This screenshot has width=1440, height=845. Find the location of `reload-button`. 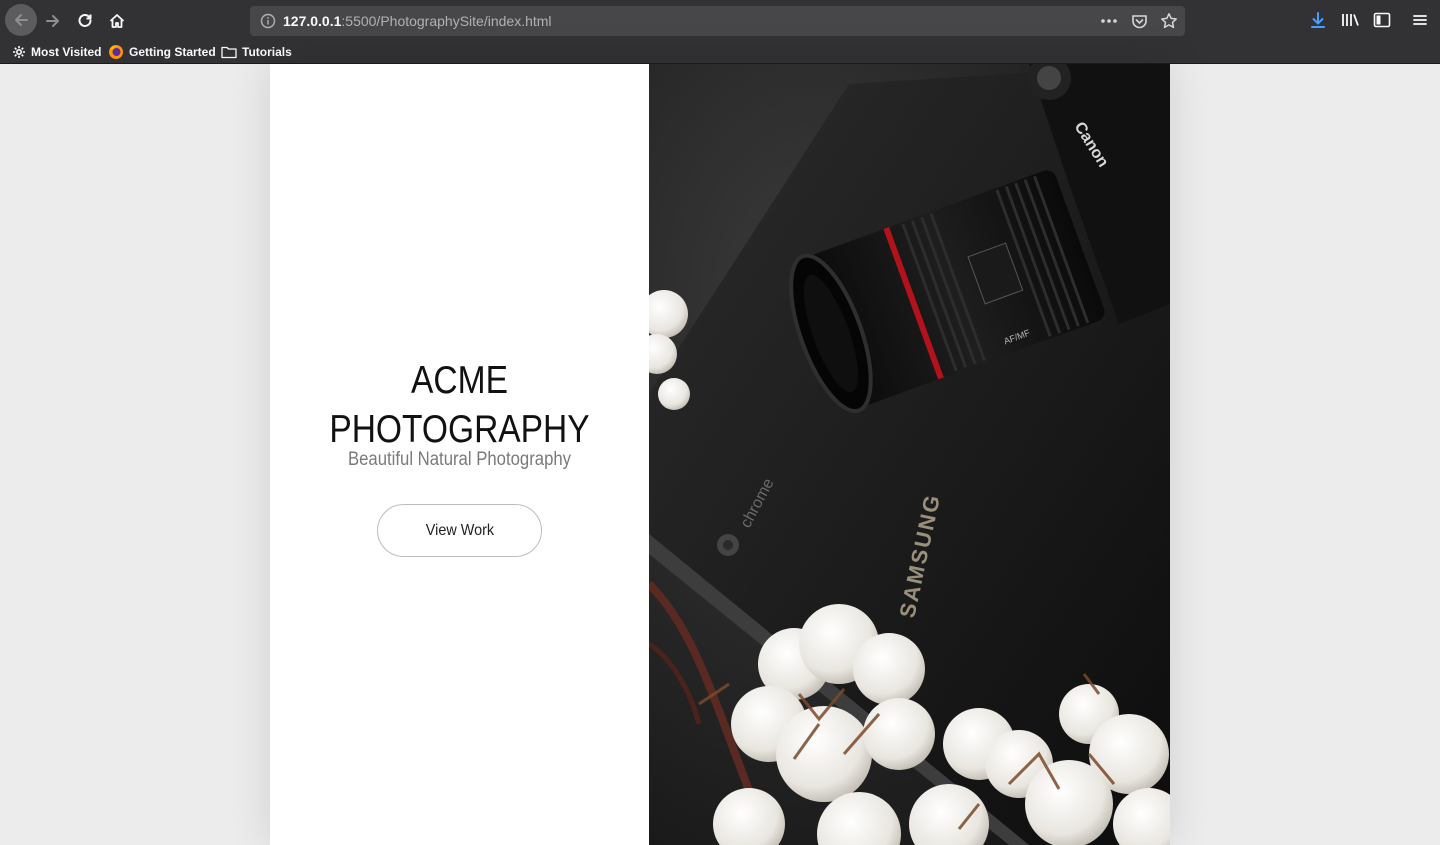

reload-button is located at coordinates (85, 21).